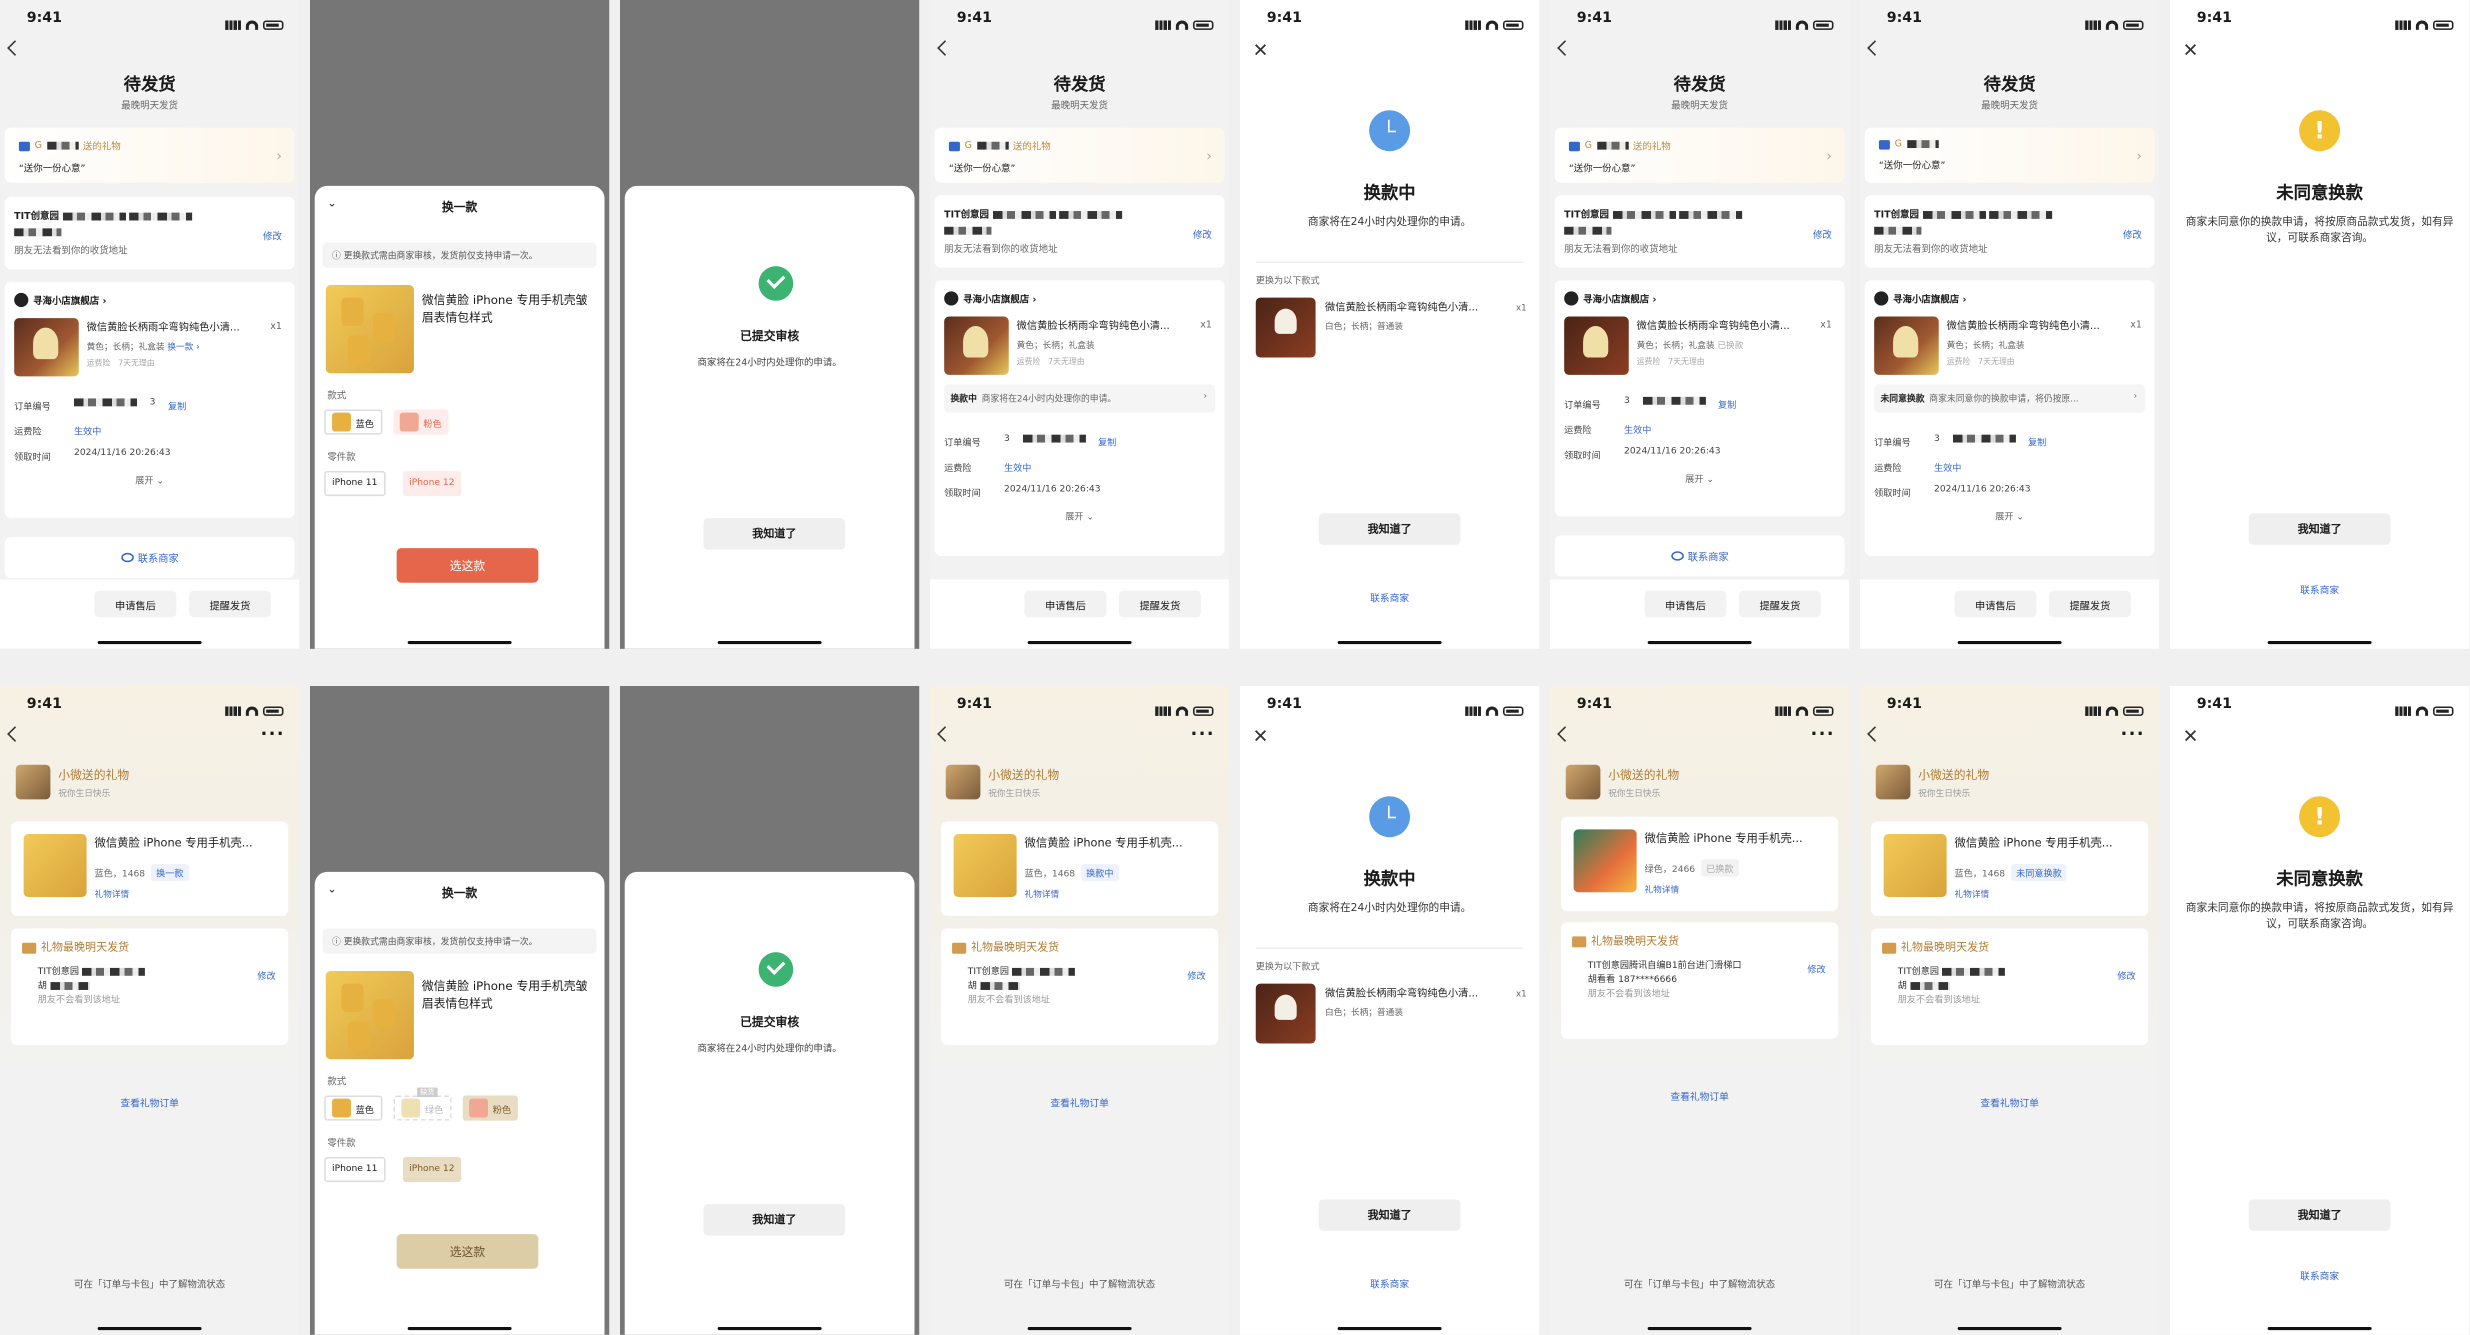 This screenshot has width=2470, height=1335. Describe the element at coordinates (183, 347) in the screenshot. I see `change-style-link: 换一款 ›` at that location.